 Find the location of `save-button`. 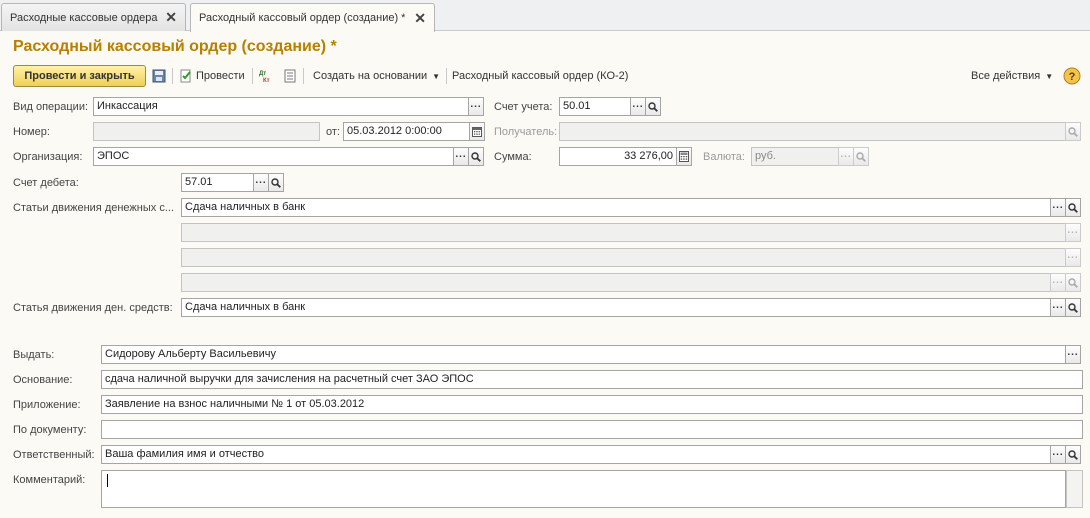

save-button is located at coordinates (159, 76).